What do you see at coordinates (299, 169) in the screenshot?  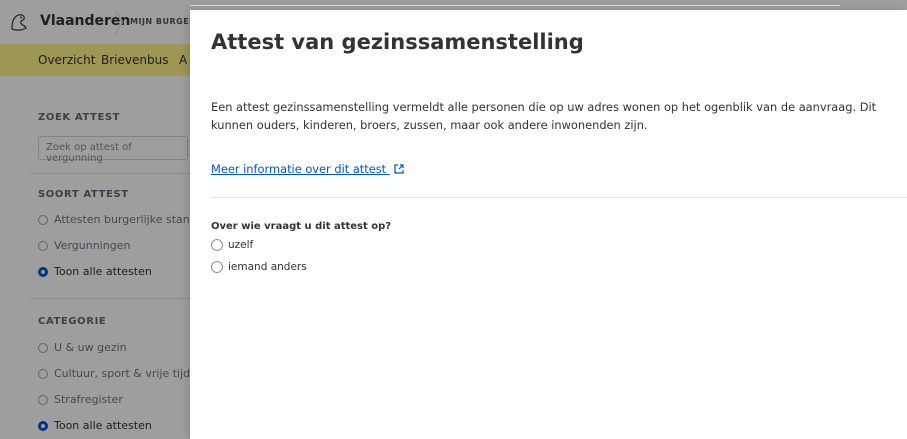 I see `more-info-link-label: Meer informatie over dit attest` at bounding box center [299, 169].